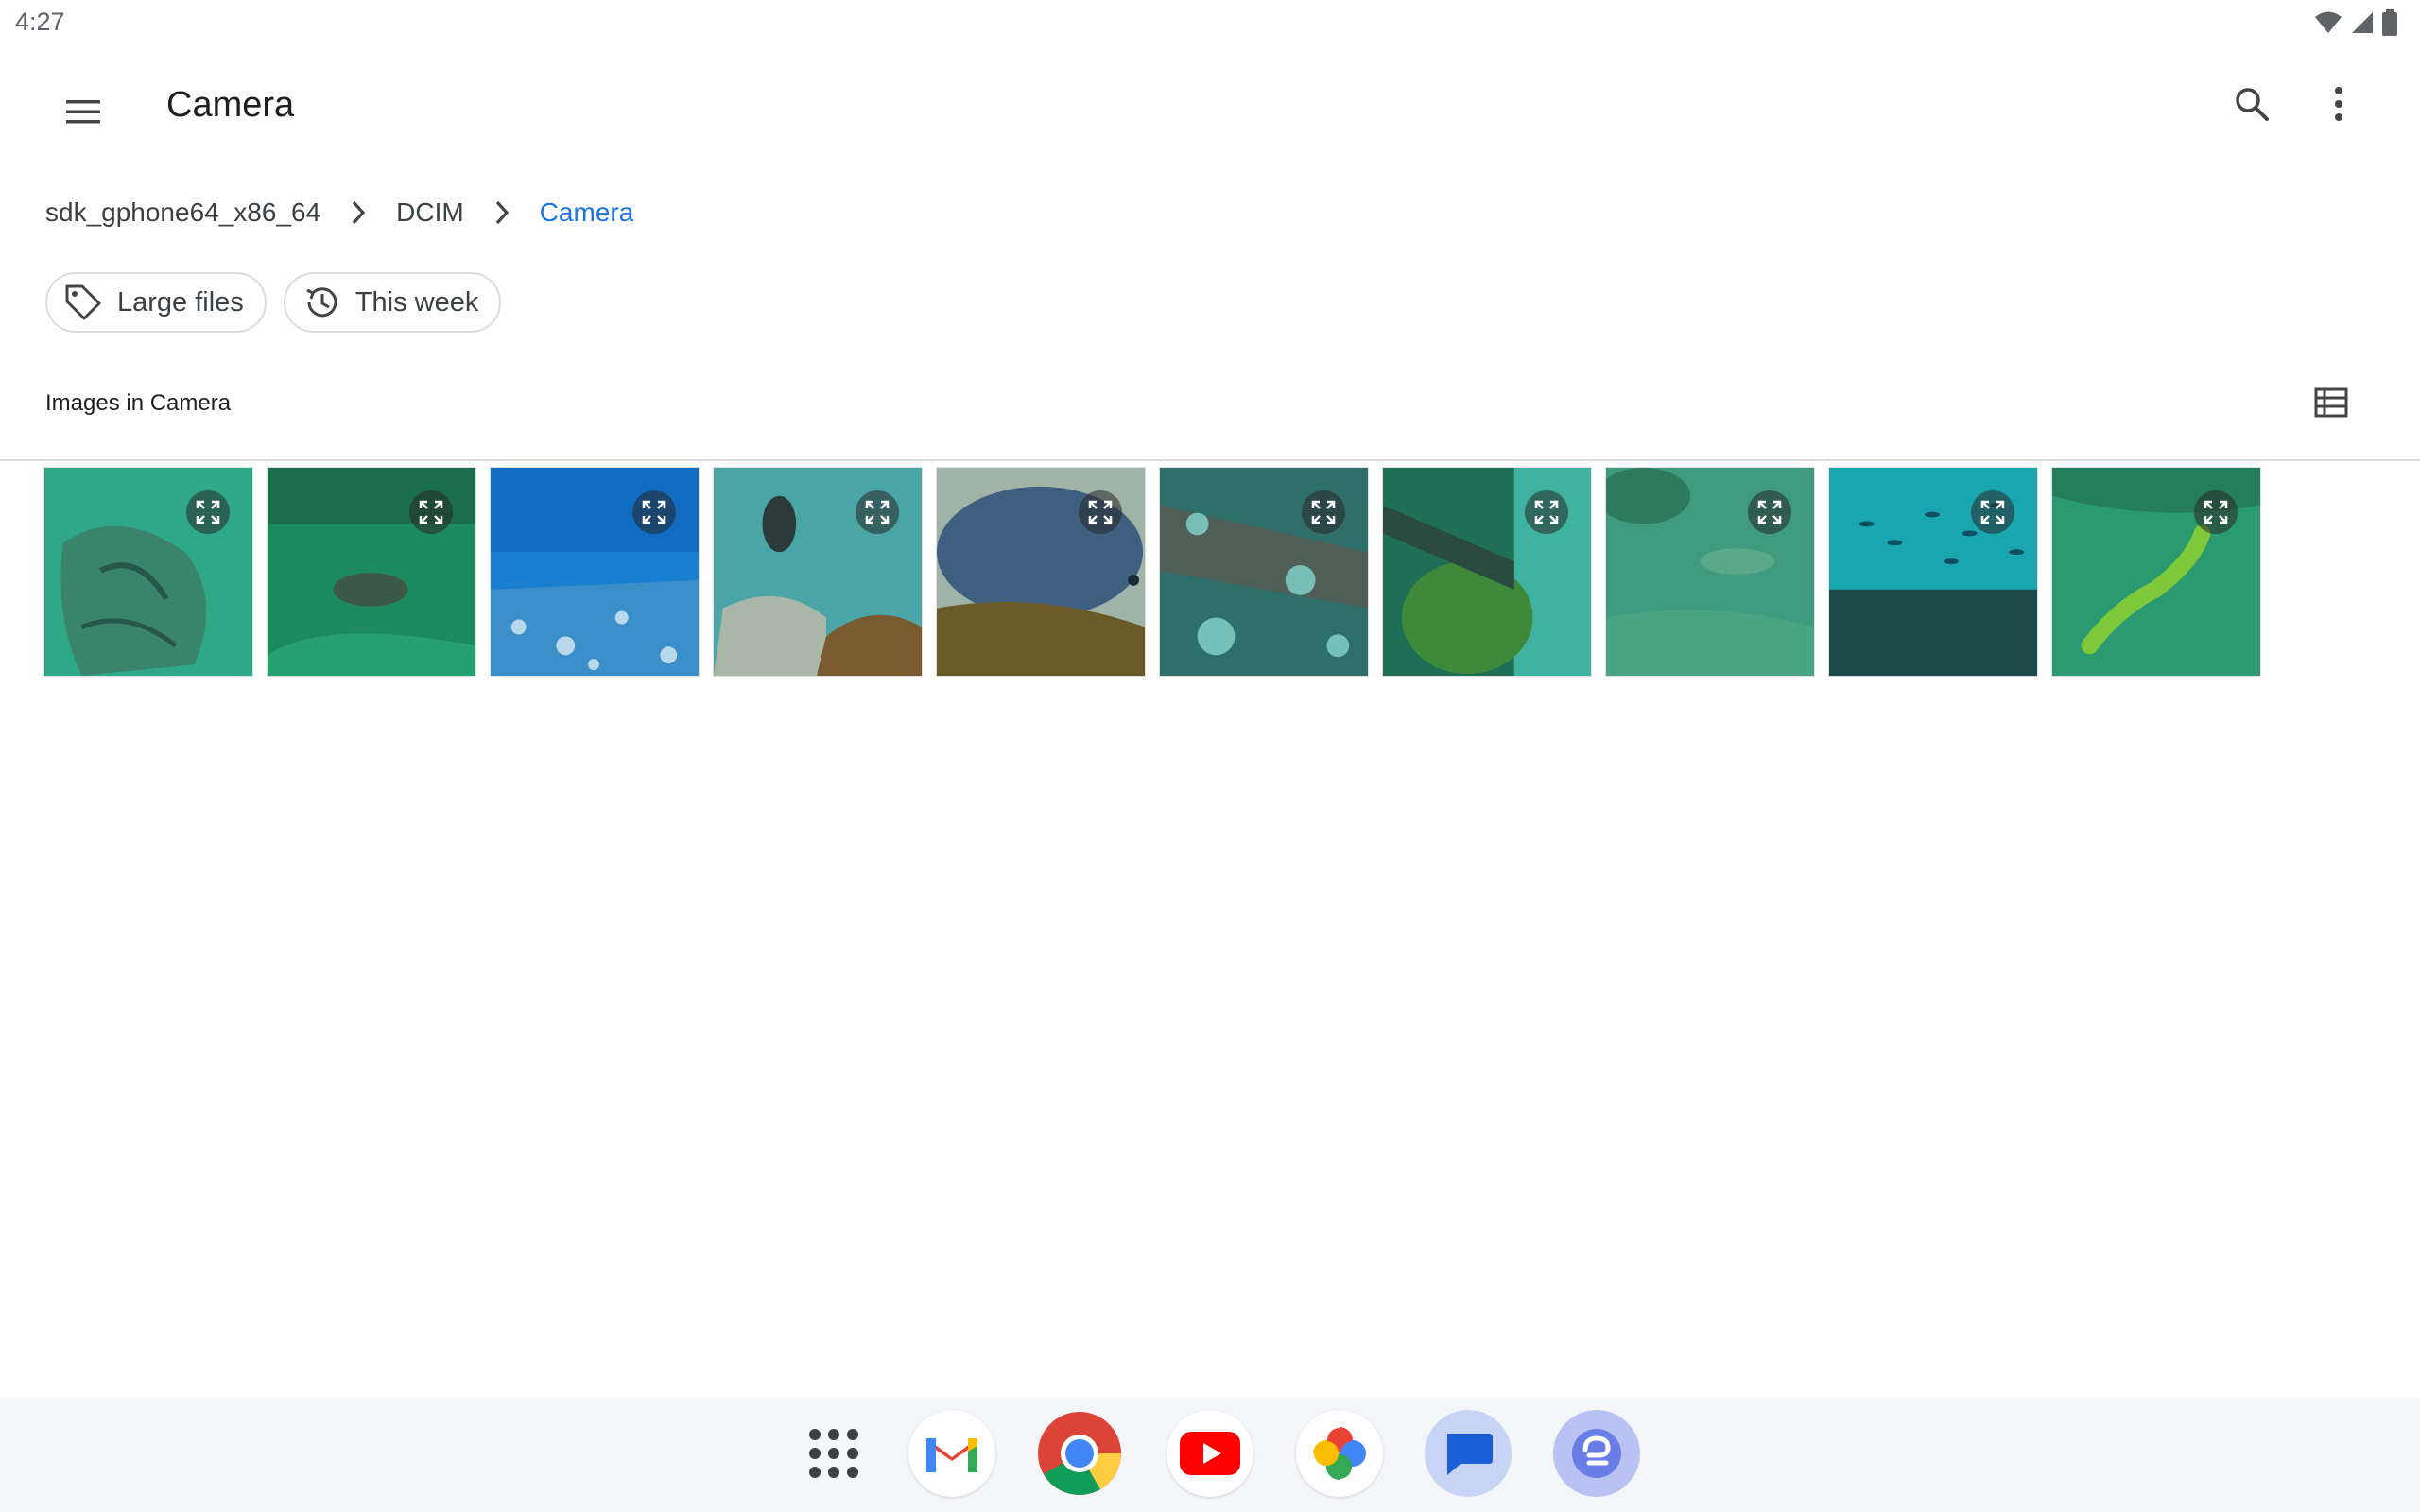 The width and height of the screenshot is (2420, 1512). Describe the element at coordinates (138, 403) in the screenshot. I see `section-title: Images in Camera` at that location.